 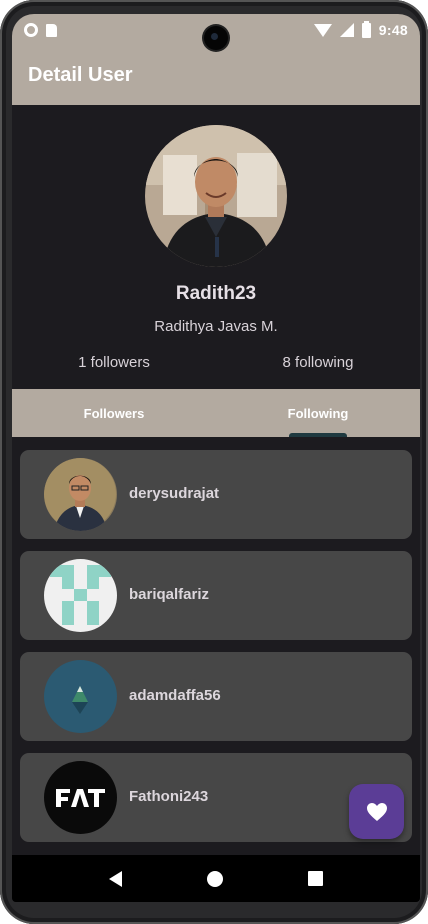 I want to click on battery-icon, so click(x=366, y=29).